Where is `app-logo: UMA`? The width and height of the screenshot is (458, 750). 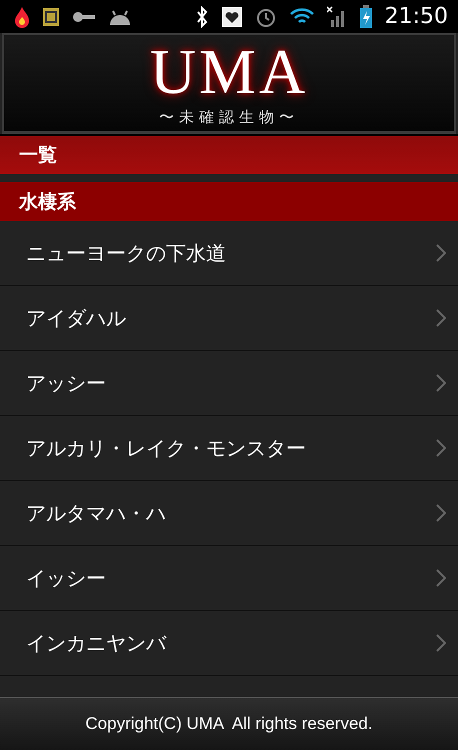
app-logo: UMA is located at coordinates (229, 72).